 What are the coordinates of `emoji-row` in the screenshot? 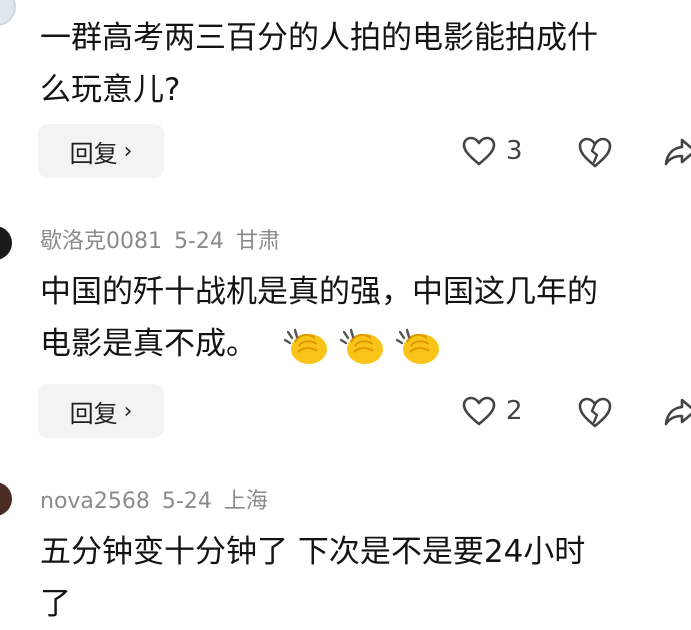 It's located at (367, 346).